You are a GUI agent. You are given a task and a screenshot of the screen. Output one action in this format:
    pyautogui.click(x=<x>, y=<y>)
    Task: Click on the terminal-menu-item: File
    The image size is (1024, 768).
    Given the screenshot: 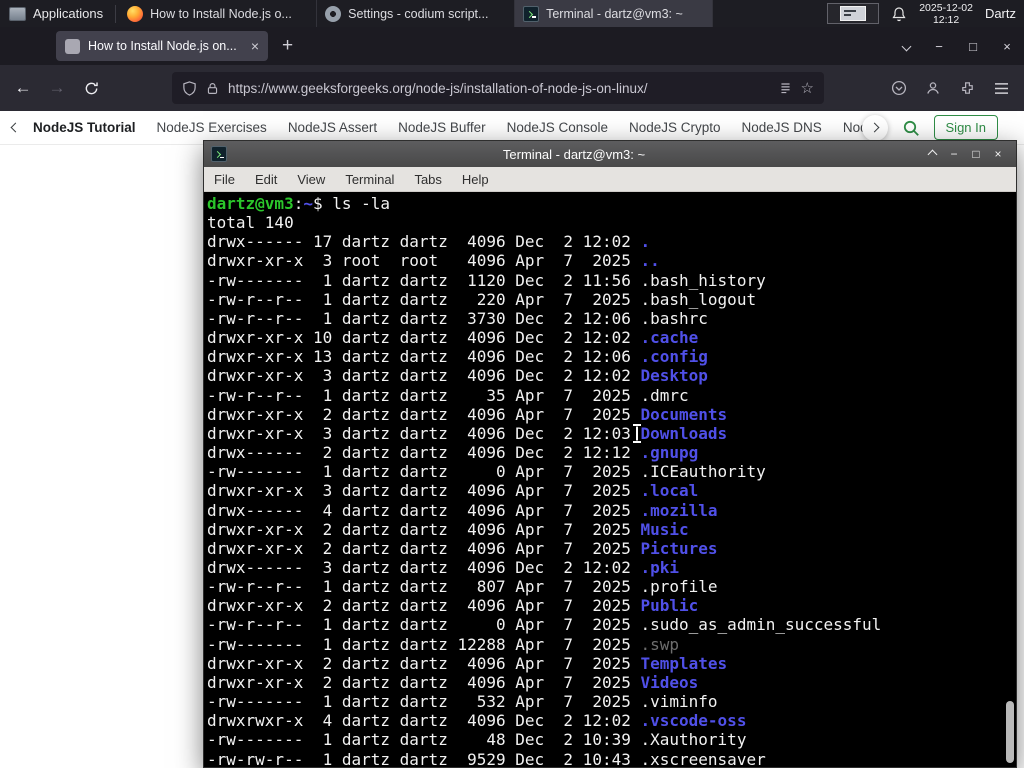 What is the action you would take?
    pyautogui.click(x=224, y=179)
    